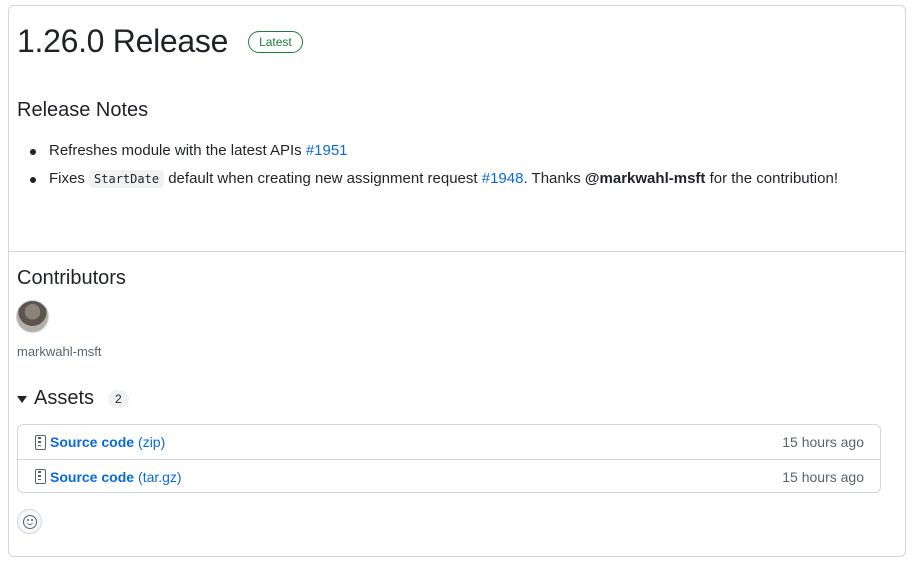  I want to click on user-mention: @markwahl-msft, so click(645, 178).